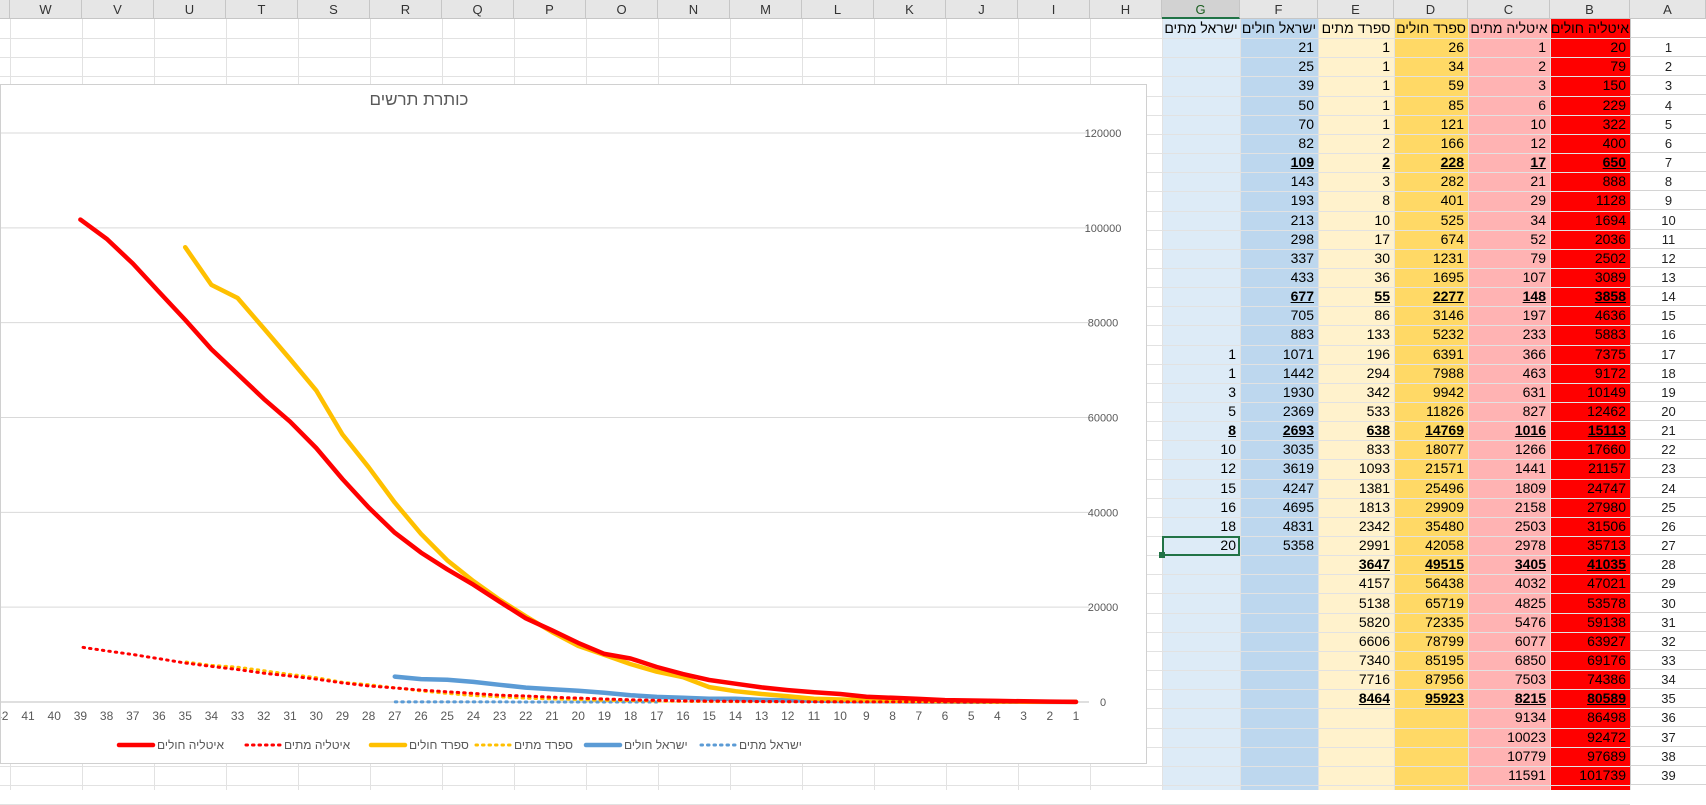  I want to click on cell-c2: 2, so click(1509, 66).